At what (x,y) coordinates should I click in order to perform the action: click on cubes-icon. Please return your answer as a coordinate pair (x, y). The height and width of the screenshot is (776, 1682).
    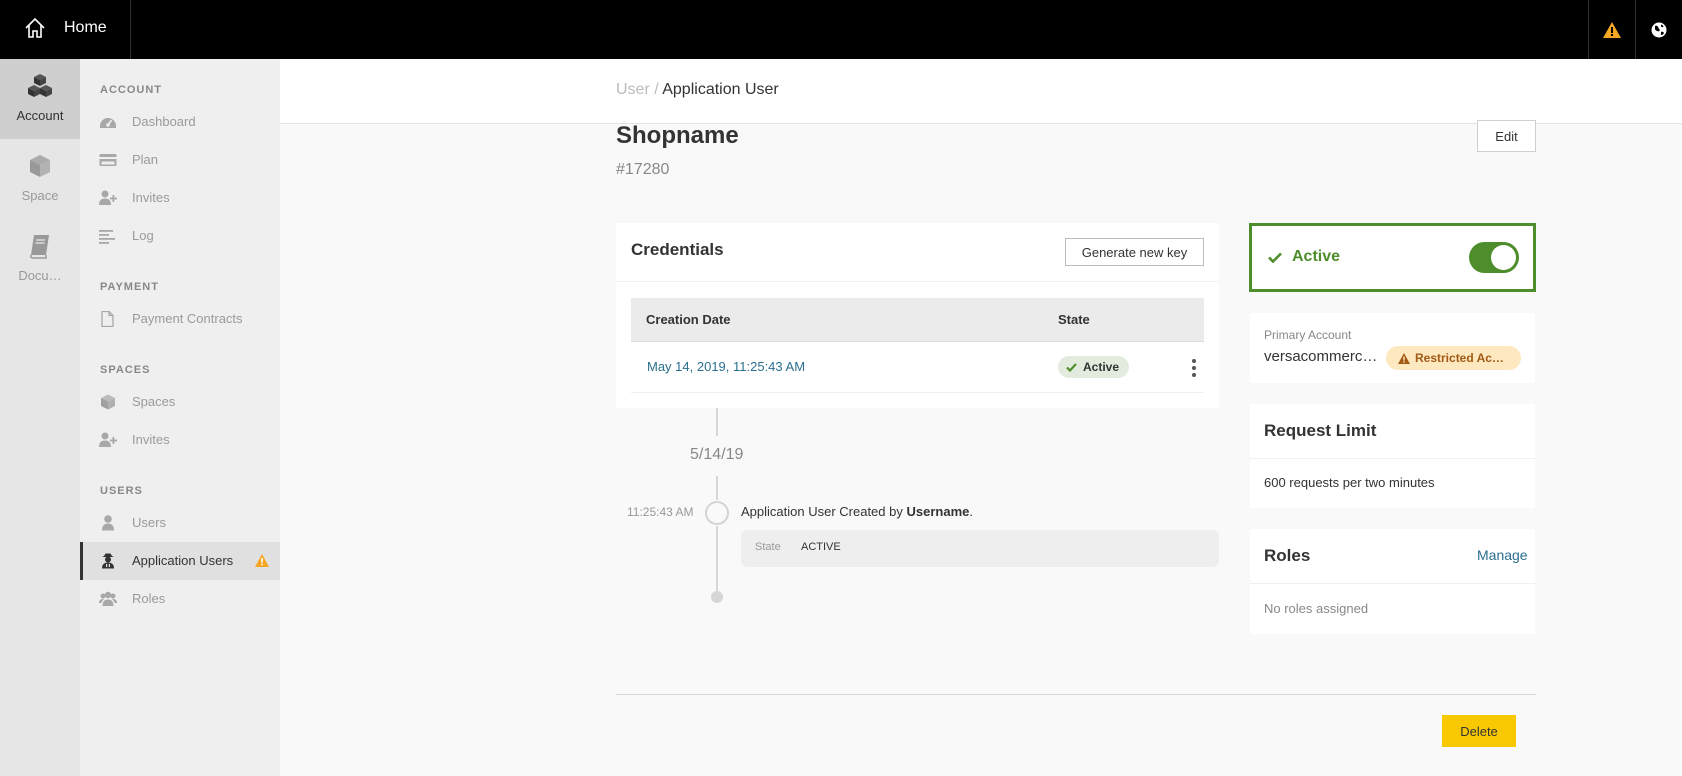
    Looking at the image, I should click on (40, 85).